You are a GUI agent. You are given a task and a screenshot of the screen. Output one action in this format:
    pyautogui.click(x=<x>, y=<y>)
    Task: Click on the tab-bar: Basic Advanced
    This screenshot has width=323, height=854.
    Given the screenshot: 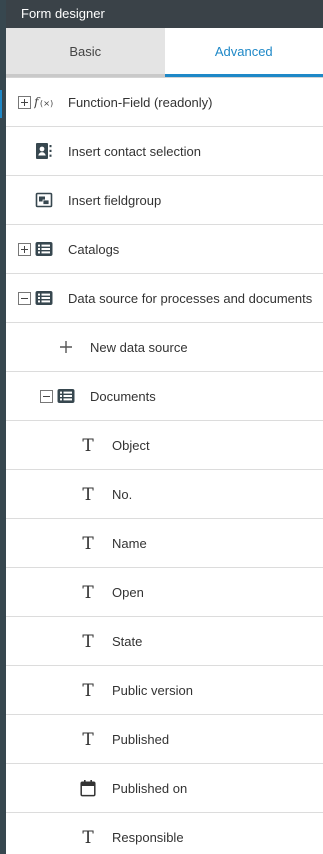 What is the action you would take?
    pyautogui.click(x=164, y=53)
    